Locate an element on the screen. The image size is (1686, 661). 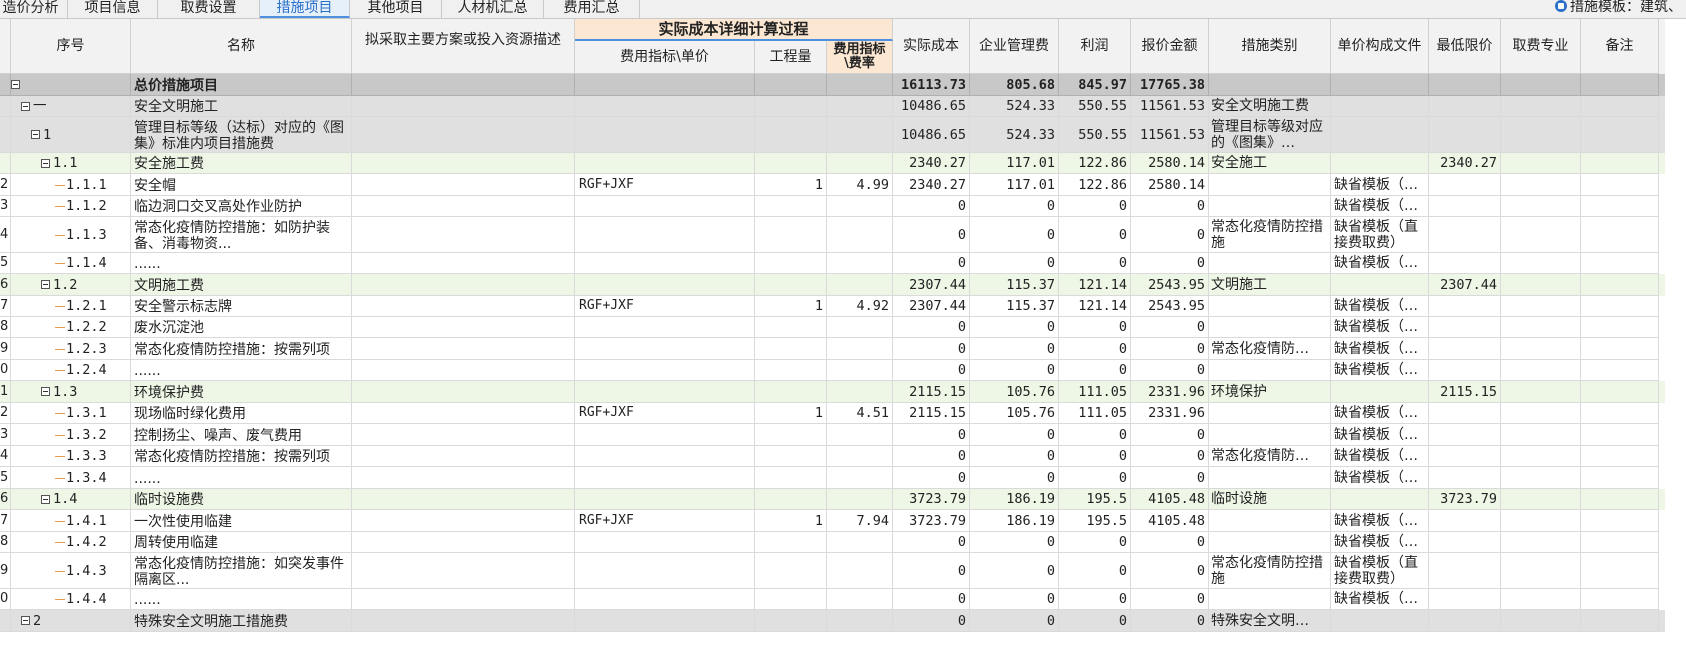
tab-fee-settings: 取费设置 is located at coordinates (209, 9).